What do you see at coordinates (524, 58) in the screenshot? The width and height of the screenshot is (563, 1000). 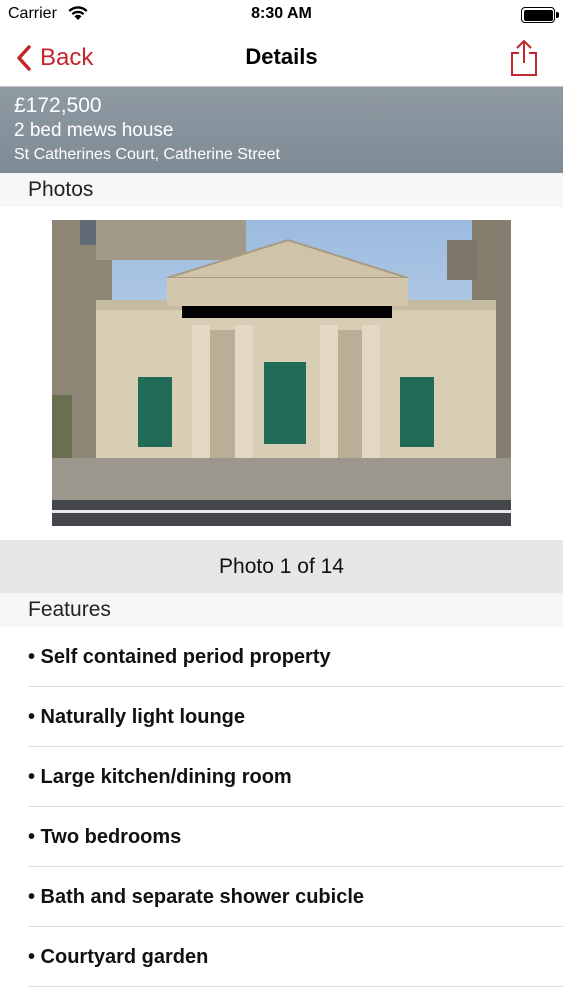 I see `share-icon` at bounding box center [524, 58].